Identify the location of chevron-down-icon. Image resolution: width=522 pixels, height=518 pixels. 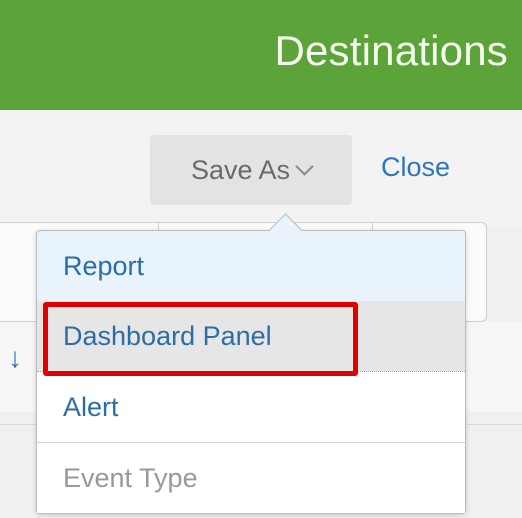
(304, 166).